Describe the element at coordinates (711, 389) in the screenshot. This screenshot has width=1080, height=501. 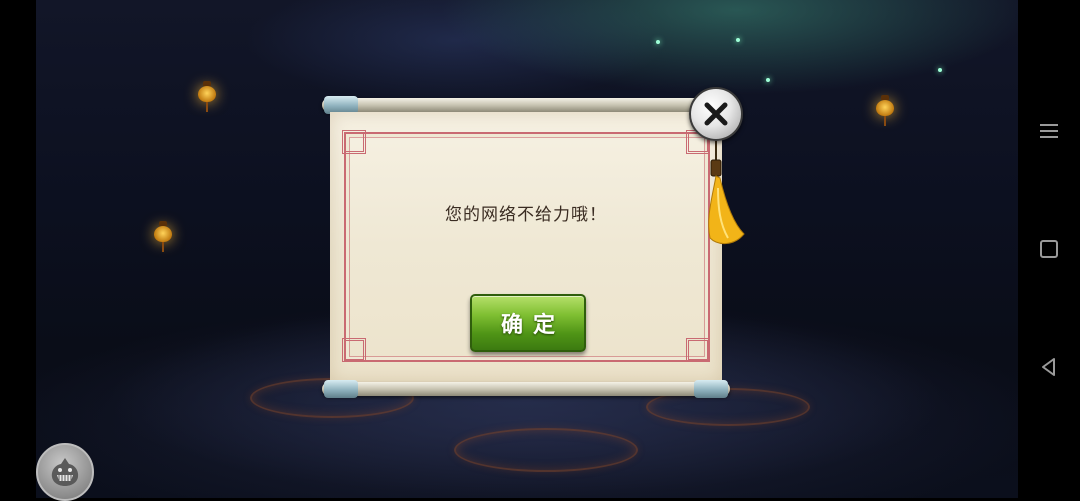
I see `roller-cap-right` at that location.